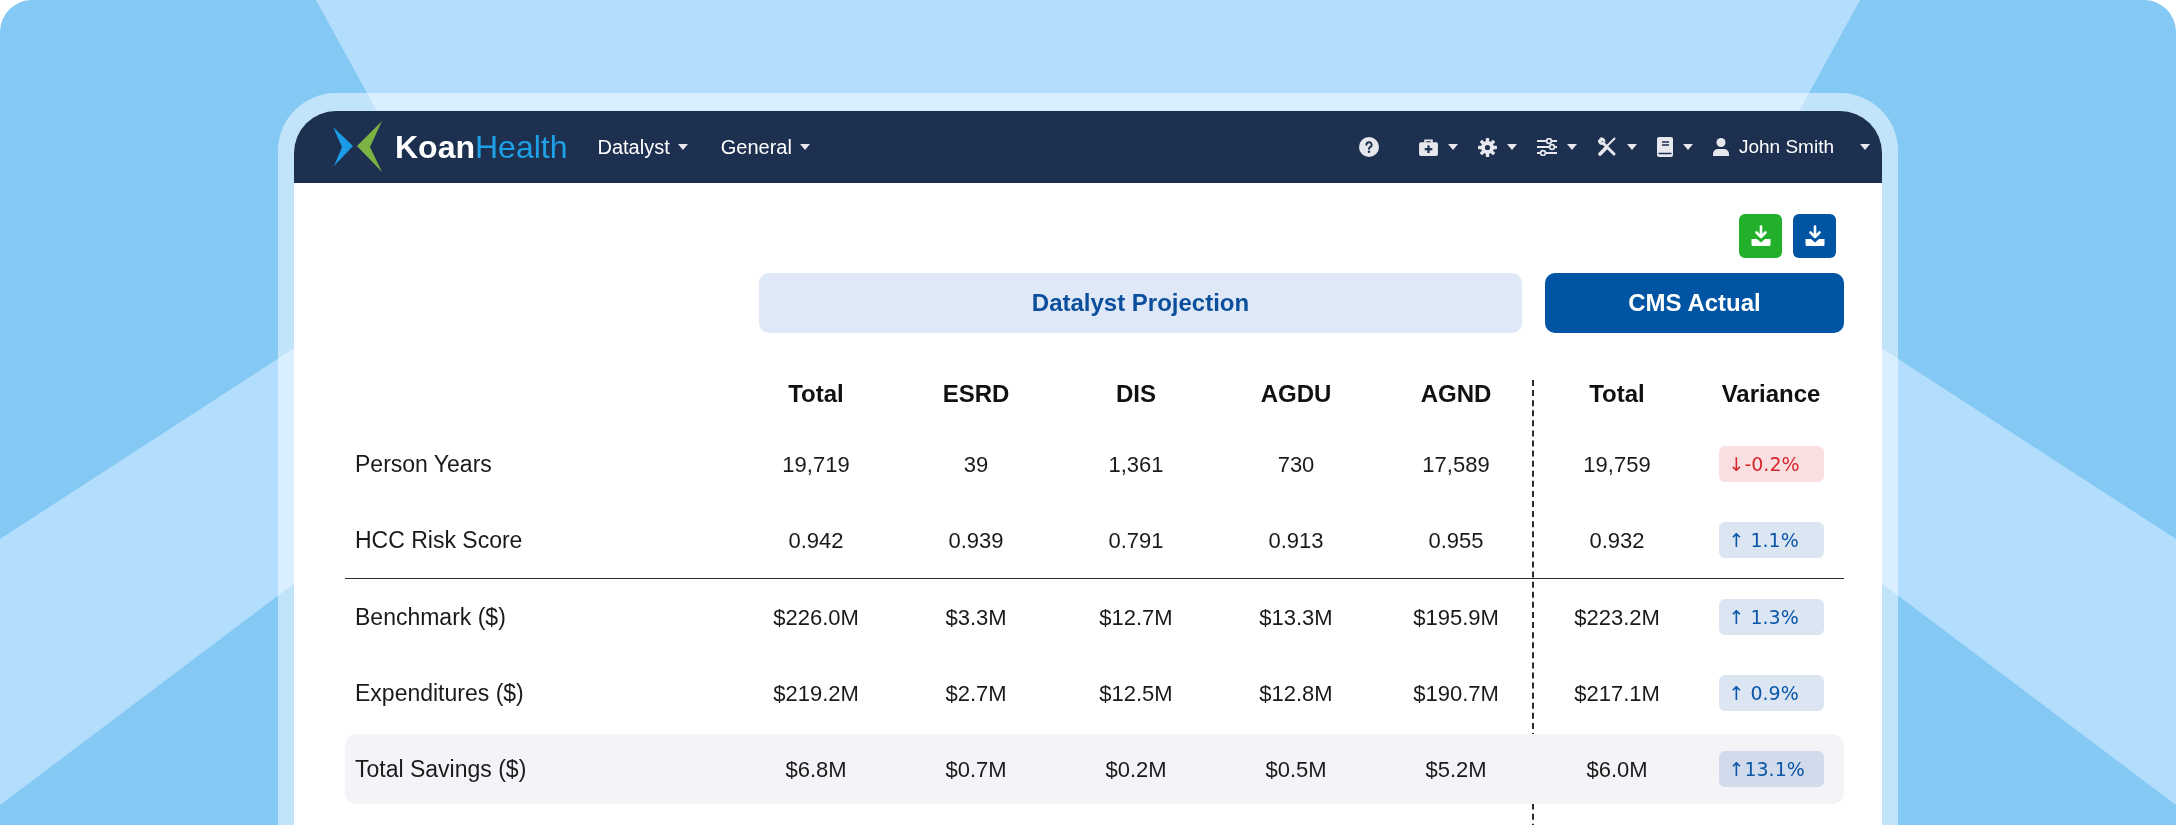 This screenshot has height=825, width=2176. What do you see at coordinates (423, 464) in the screenshot?
I see `row-label: Person Years` at bounding box center [423, 464].